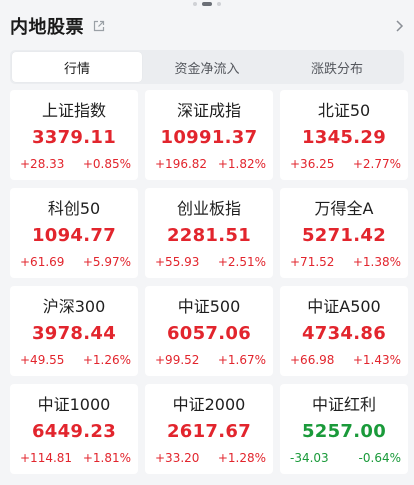 The height and width of the screenshot is (485, 414). I want to click on index-value: 6057.06, so click(209, 333).